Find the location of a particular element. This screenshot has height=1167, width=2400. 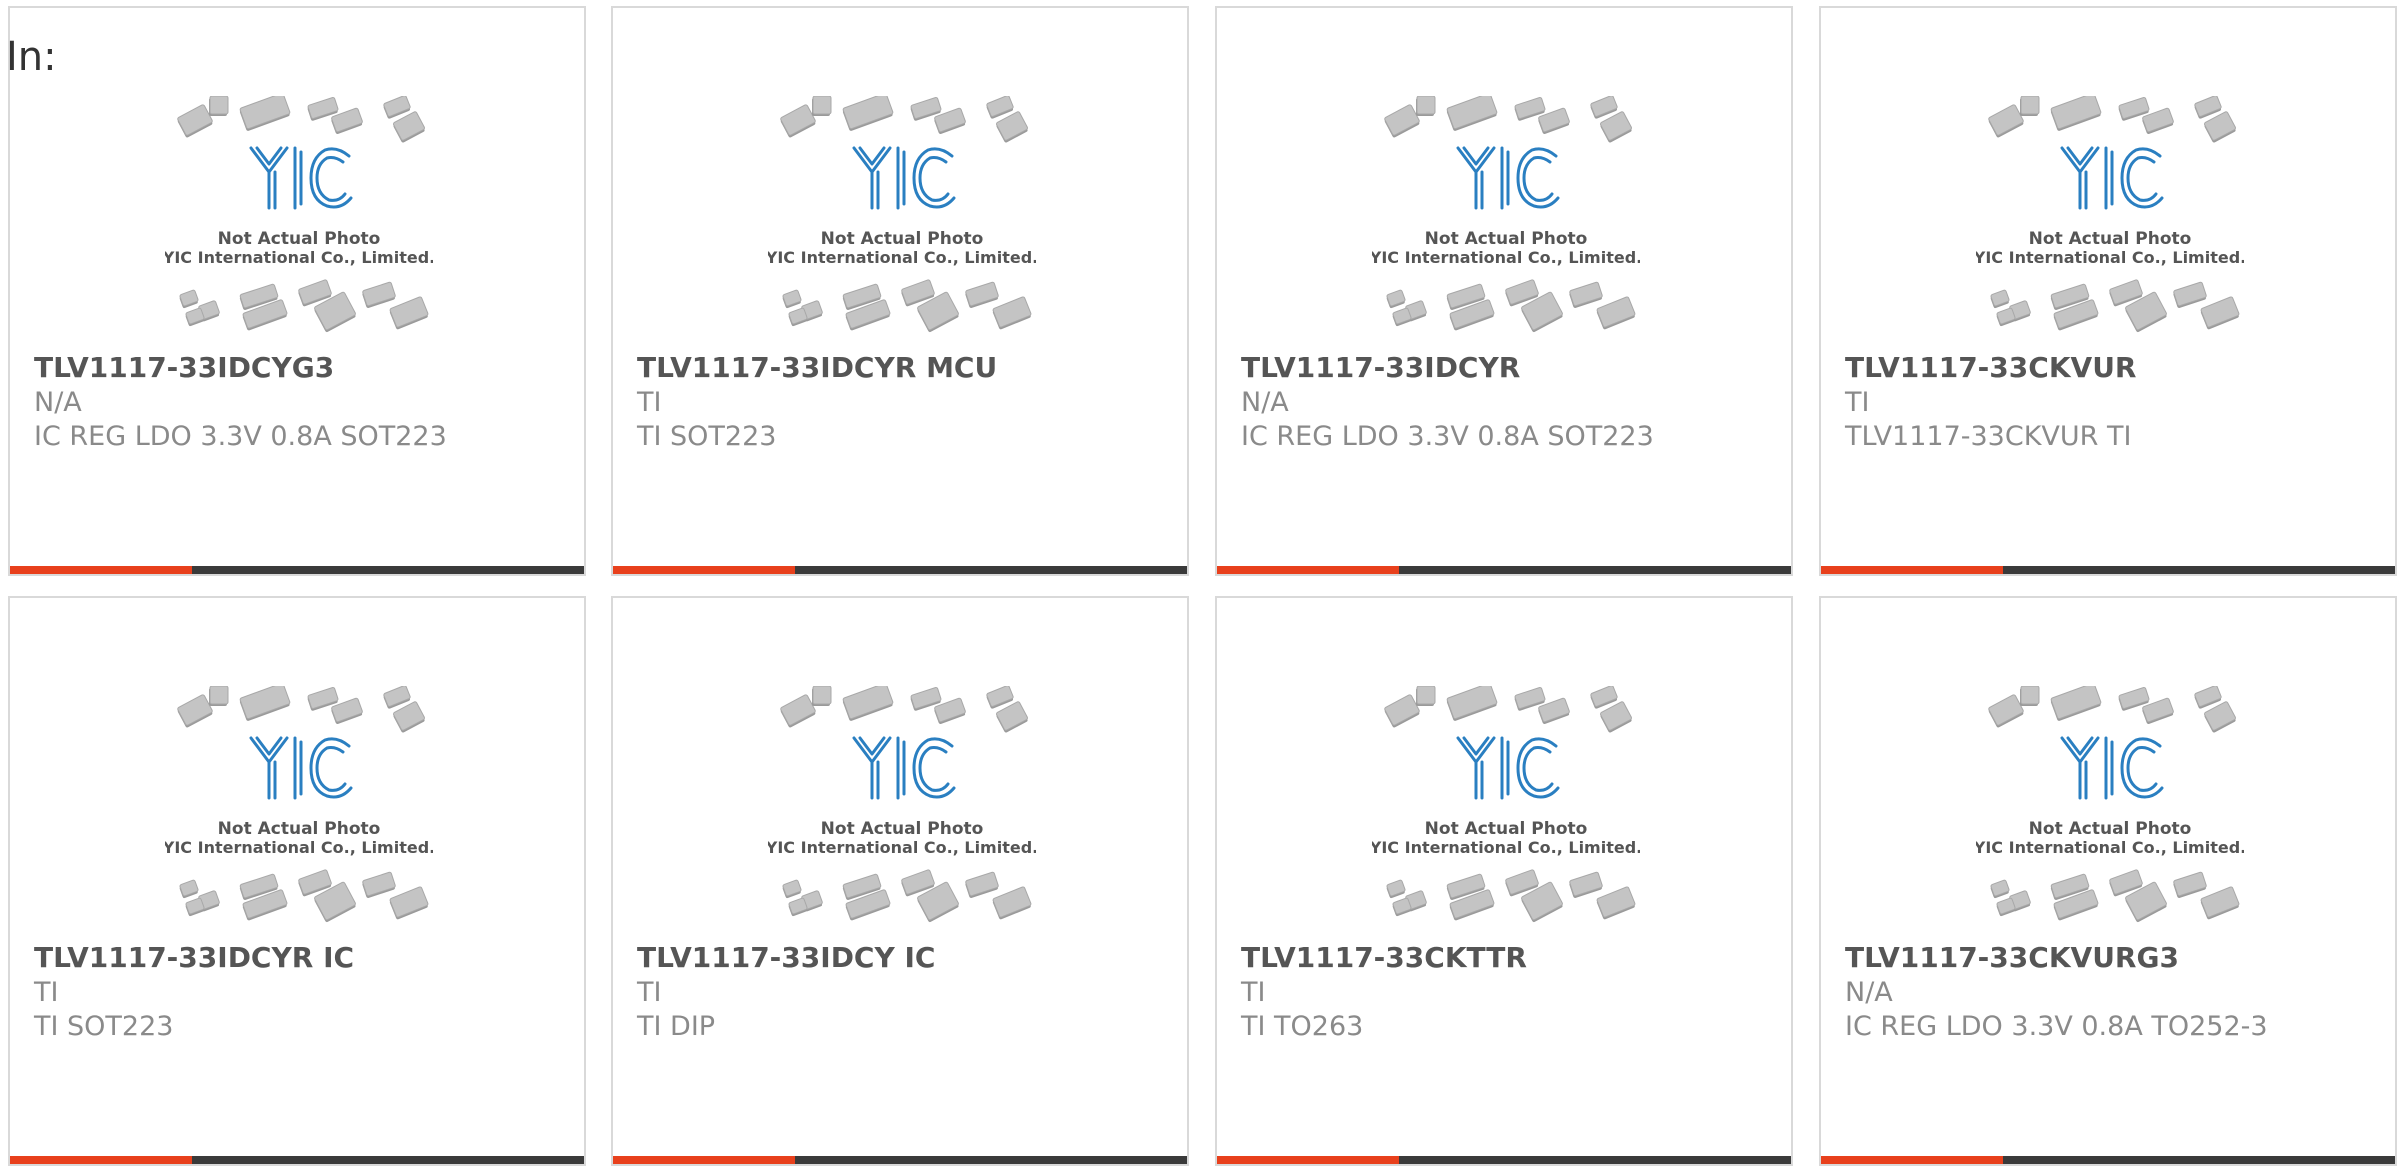

product-part-number: TLV1117-33IDCYG3 is located at coordinates (303, 368).